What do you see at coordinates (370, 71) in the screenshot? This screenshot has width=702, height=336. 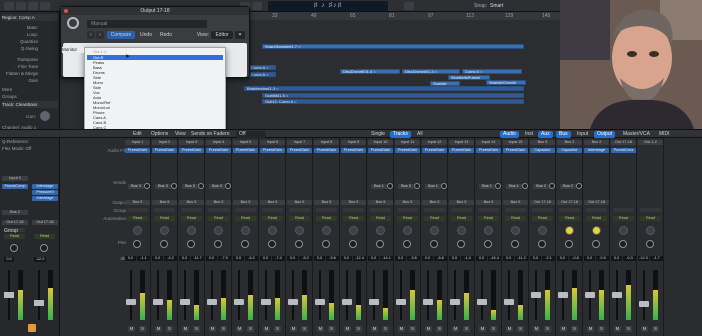 I see `region: DiscDroneE01.4 ○` at bounding box center [370, 71].